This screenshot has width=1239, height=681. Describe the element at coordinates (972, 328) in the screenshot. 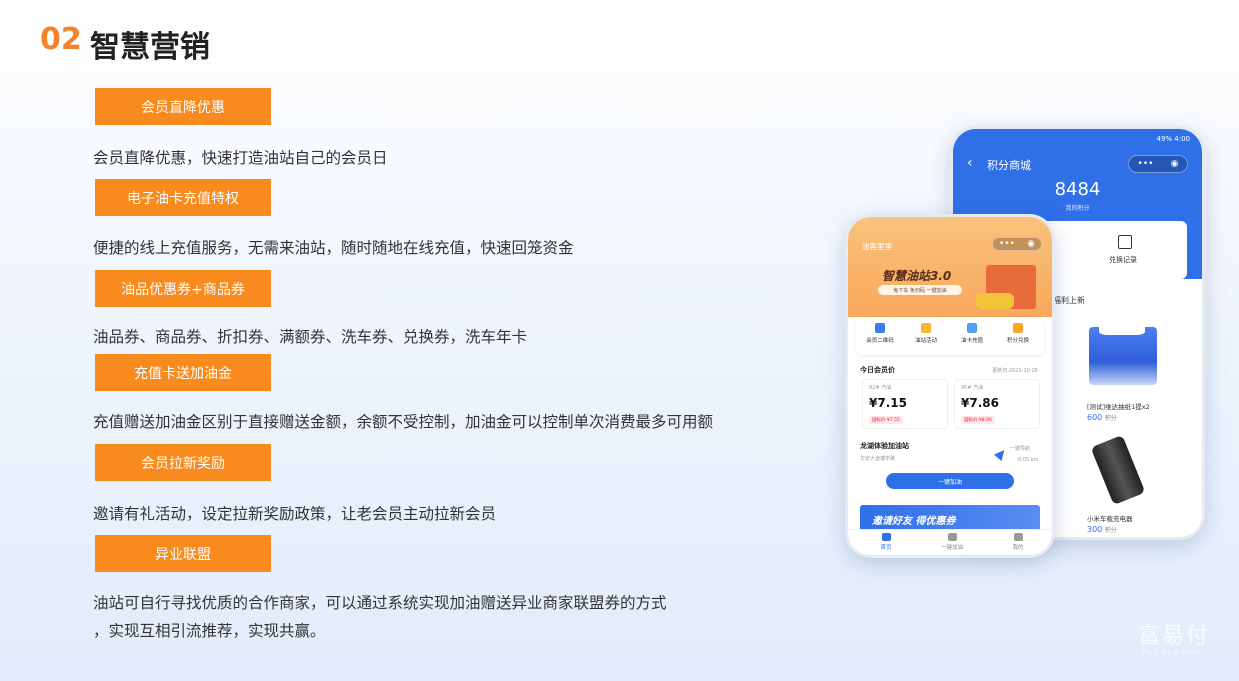

I see `card-icon` at that location.